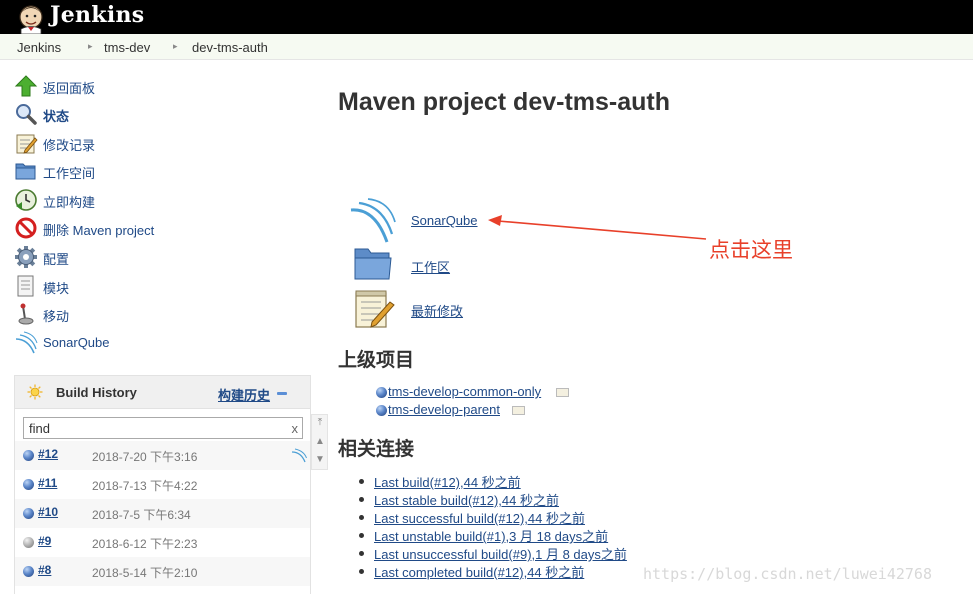 The height and width of the screenshot is (594, 973). Describe the element at coordinates (504, 102) in the screenshot. I see `page-title: Maven project dev-tms-auth` at that location.